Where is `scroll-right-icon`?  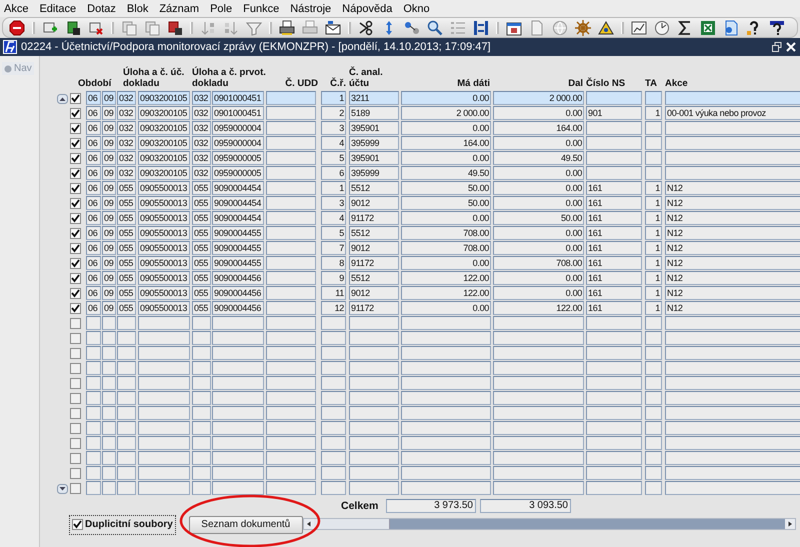
scroll-right-icon is located at coordinates (790, 524).